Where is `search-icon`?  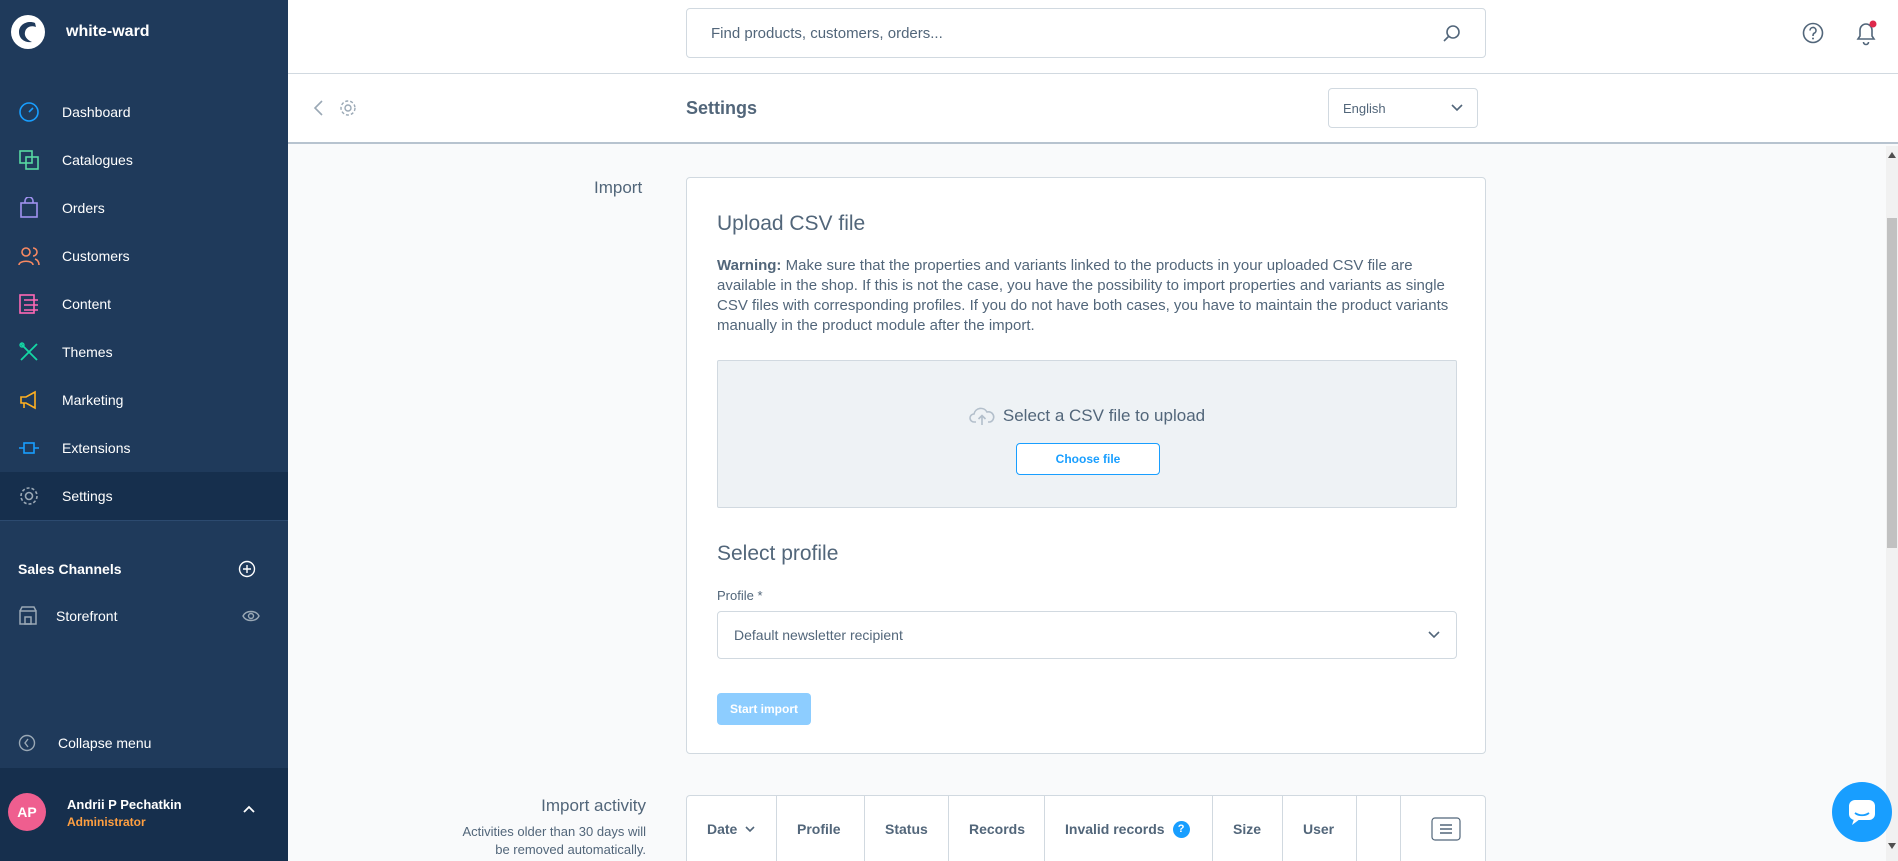
search-icon is located at coordinates (1452, 33).